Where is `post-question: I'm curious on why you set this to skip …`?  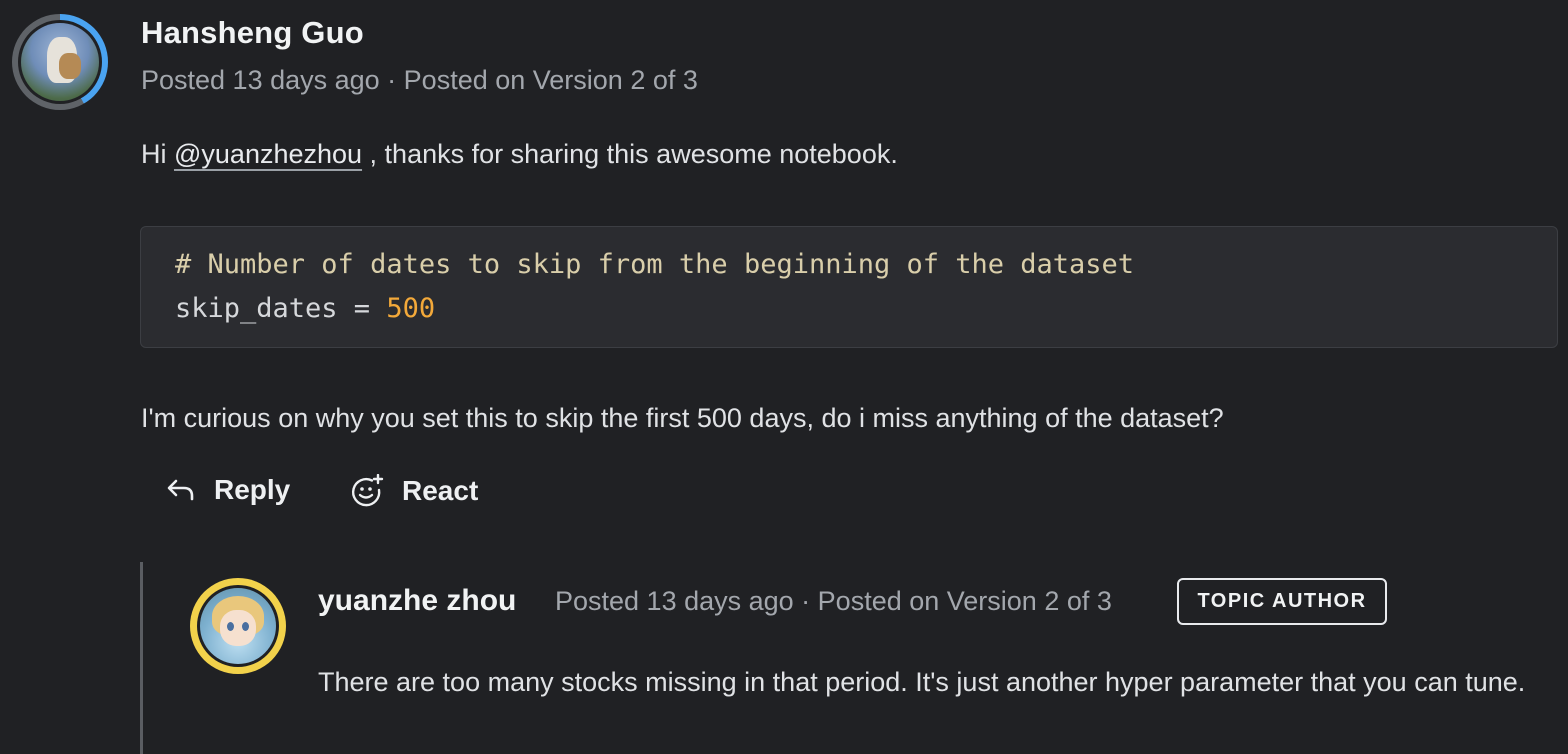
post-question: I'm curious on why you set this to skip … is located at coordinates (682, 418).